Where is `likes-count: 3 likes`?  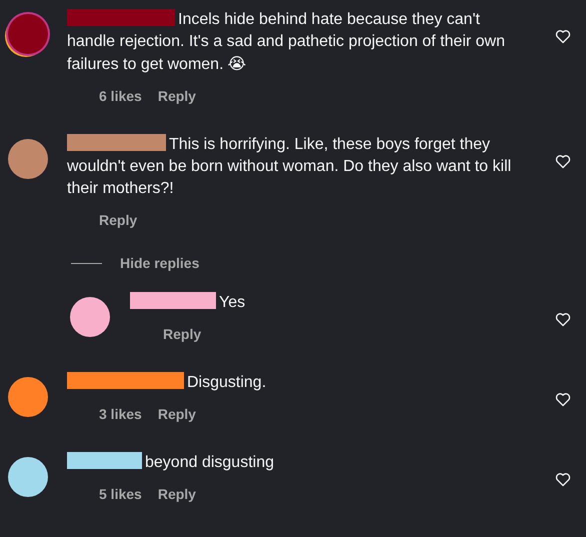 likes-count: 3 likes is located at coordinates (120, 414).